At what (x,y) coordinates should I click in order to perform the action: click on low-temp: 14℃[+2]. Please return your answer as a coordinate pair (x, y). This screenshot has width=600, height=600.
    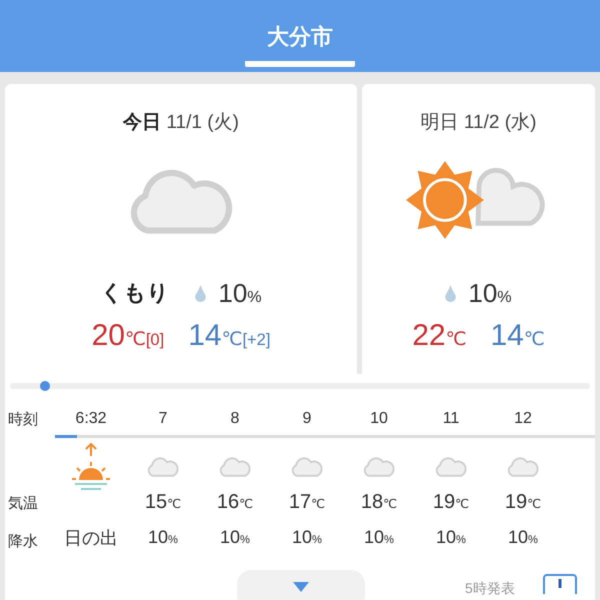
    Looking at the image, I should click on (229, 336).